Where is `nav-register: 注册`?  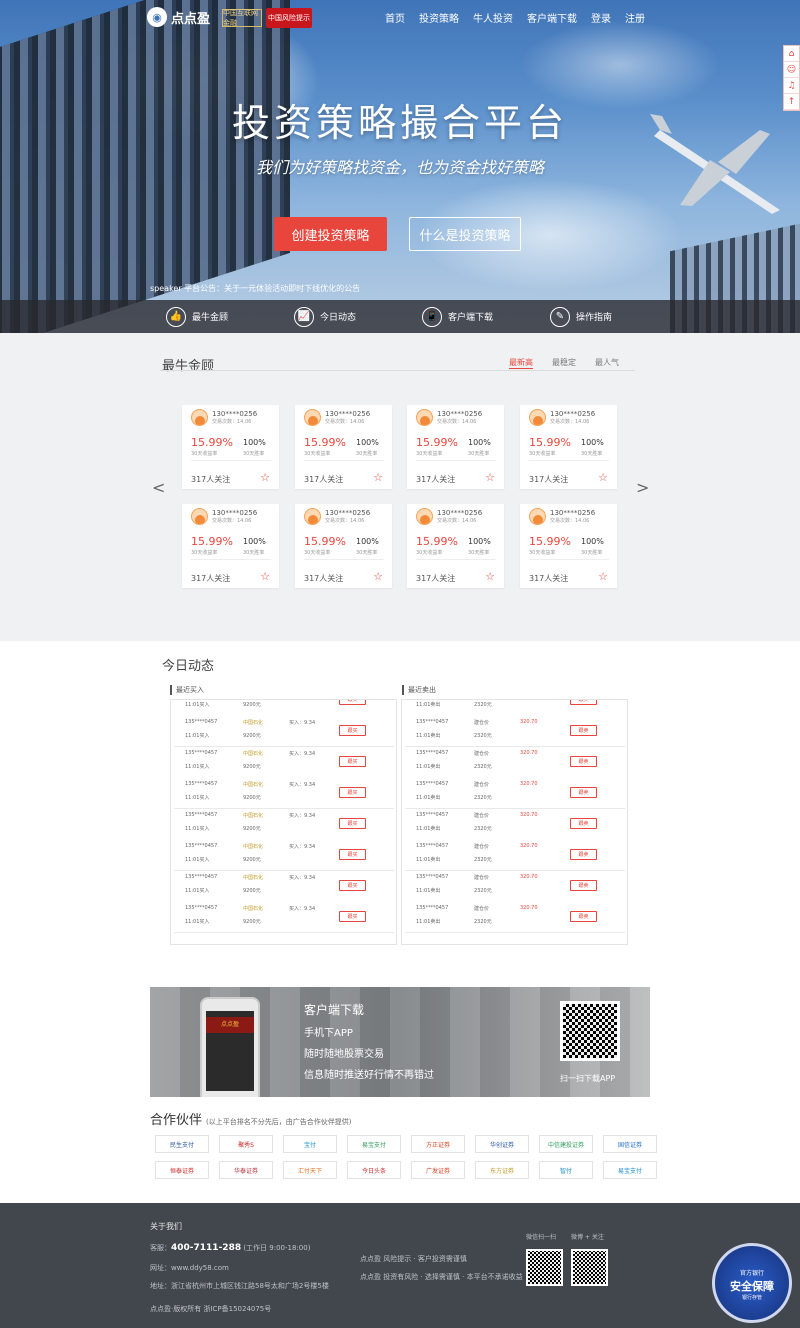
nav-register: 注册 is located at coordinates (635, 17).